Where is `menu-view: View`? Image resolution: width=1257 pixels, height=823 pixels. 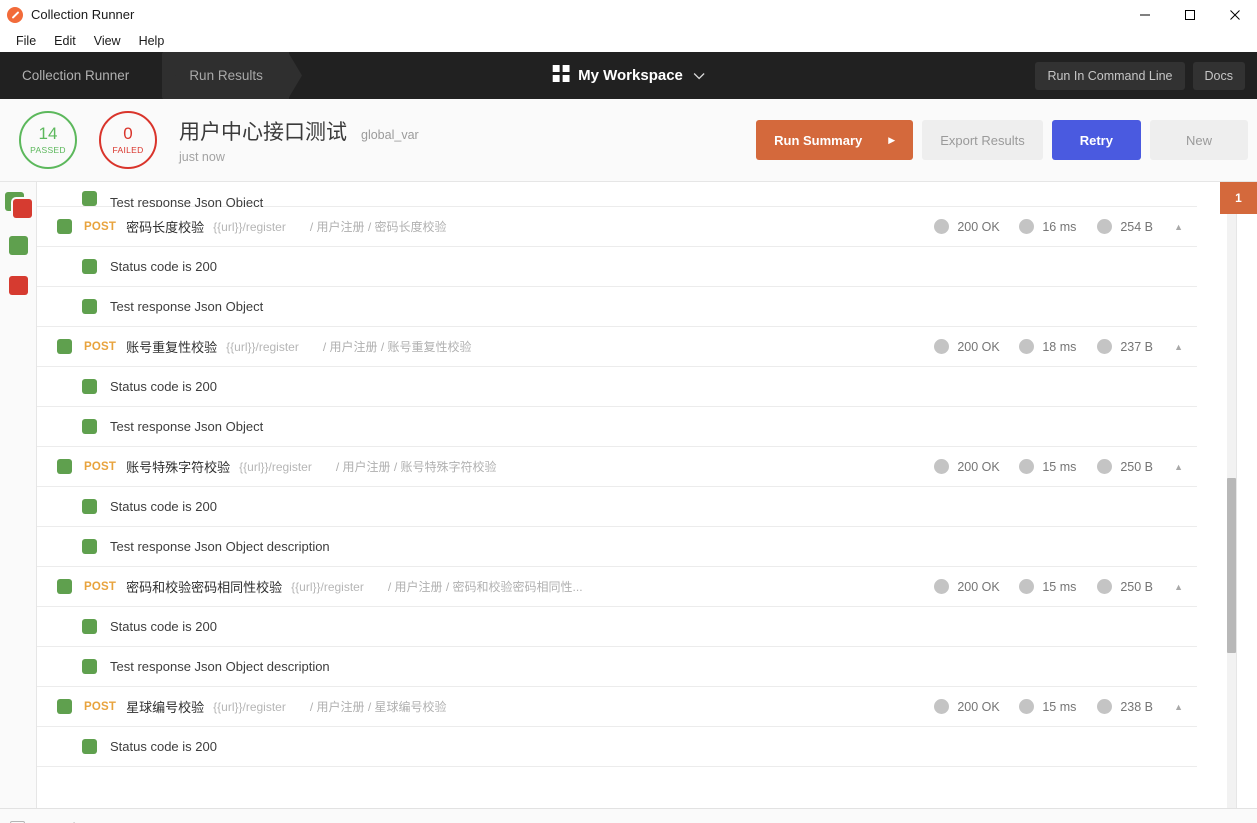
menu-view: View is located at coordinates (107, 41).